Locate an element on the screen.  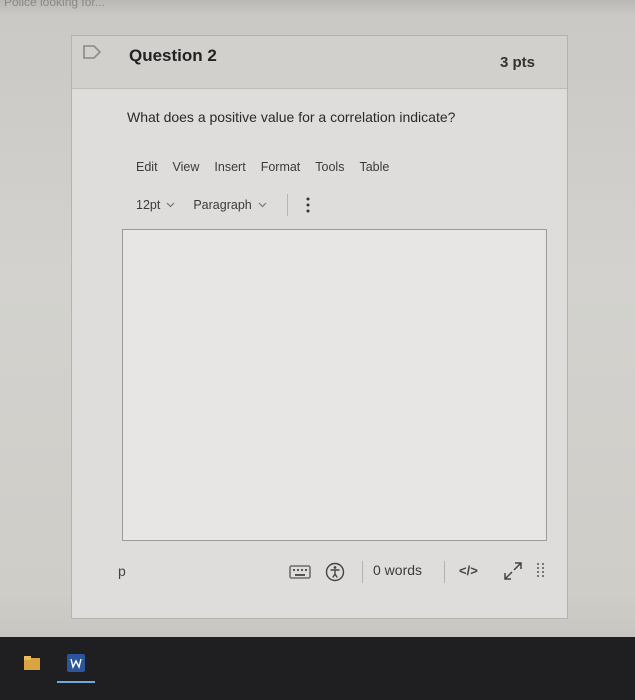
block-format-value: Paragraph is located at coordinates (222, 205).